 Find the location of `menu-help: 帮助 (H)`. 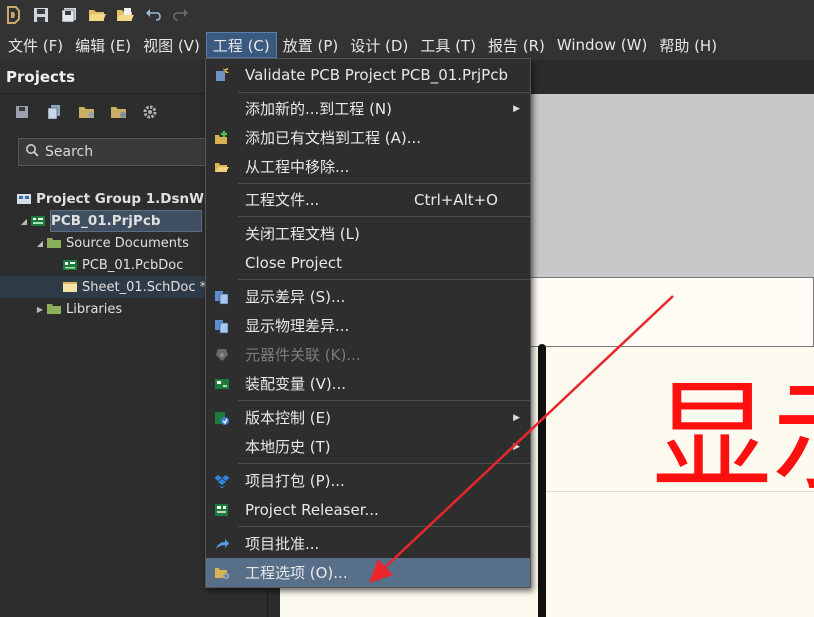

menu-help: 帮助 (H) is located at coordinates (688, 45).